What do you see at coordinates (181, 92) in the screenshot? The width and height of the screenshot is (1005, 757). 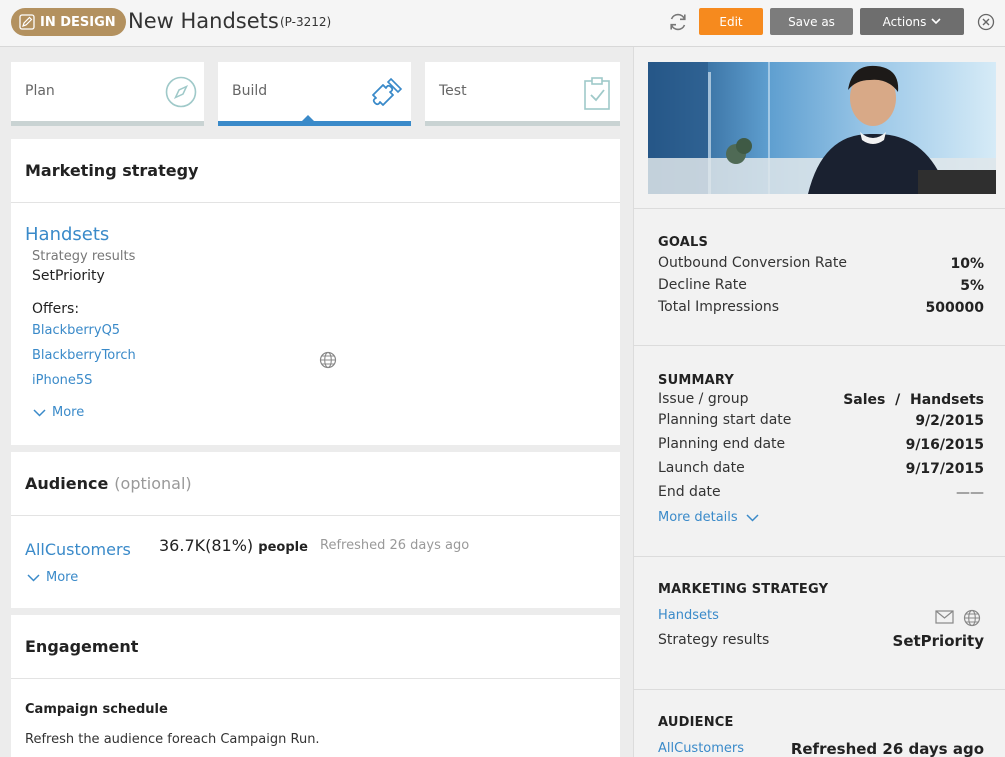 I see `compass-icon` at bounding box center [181, 92].